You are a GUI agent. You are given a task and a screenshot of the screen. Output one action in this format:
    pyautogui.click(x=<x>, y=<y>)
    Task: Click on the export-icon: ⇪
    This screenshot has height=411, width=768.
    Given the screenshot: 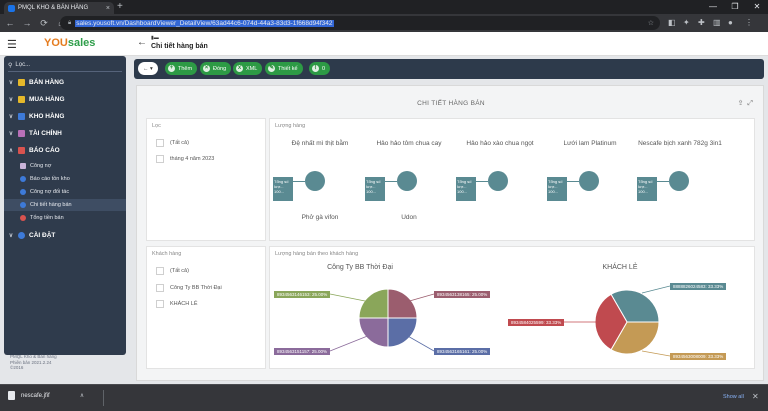 What is the action you would take?
    pyautogui.click(x=741, y=103)
    